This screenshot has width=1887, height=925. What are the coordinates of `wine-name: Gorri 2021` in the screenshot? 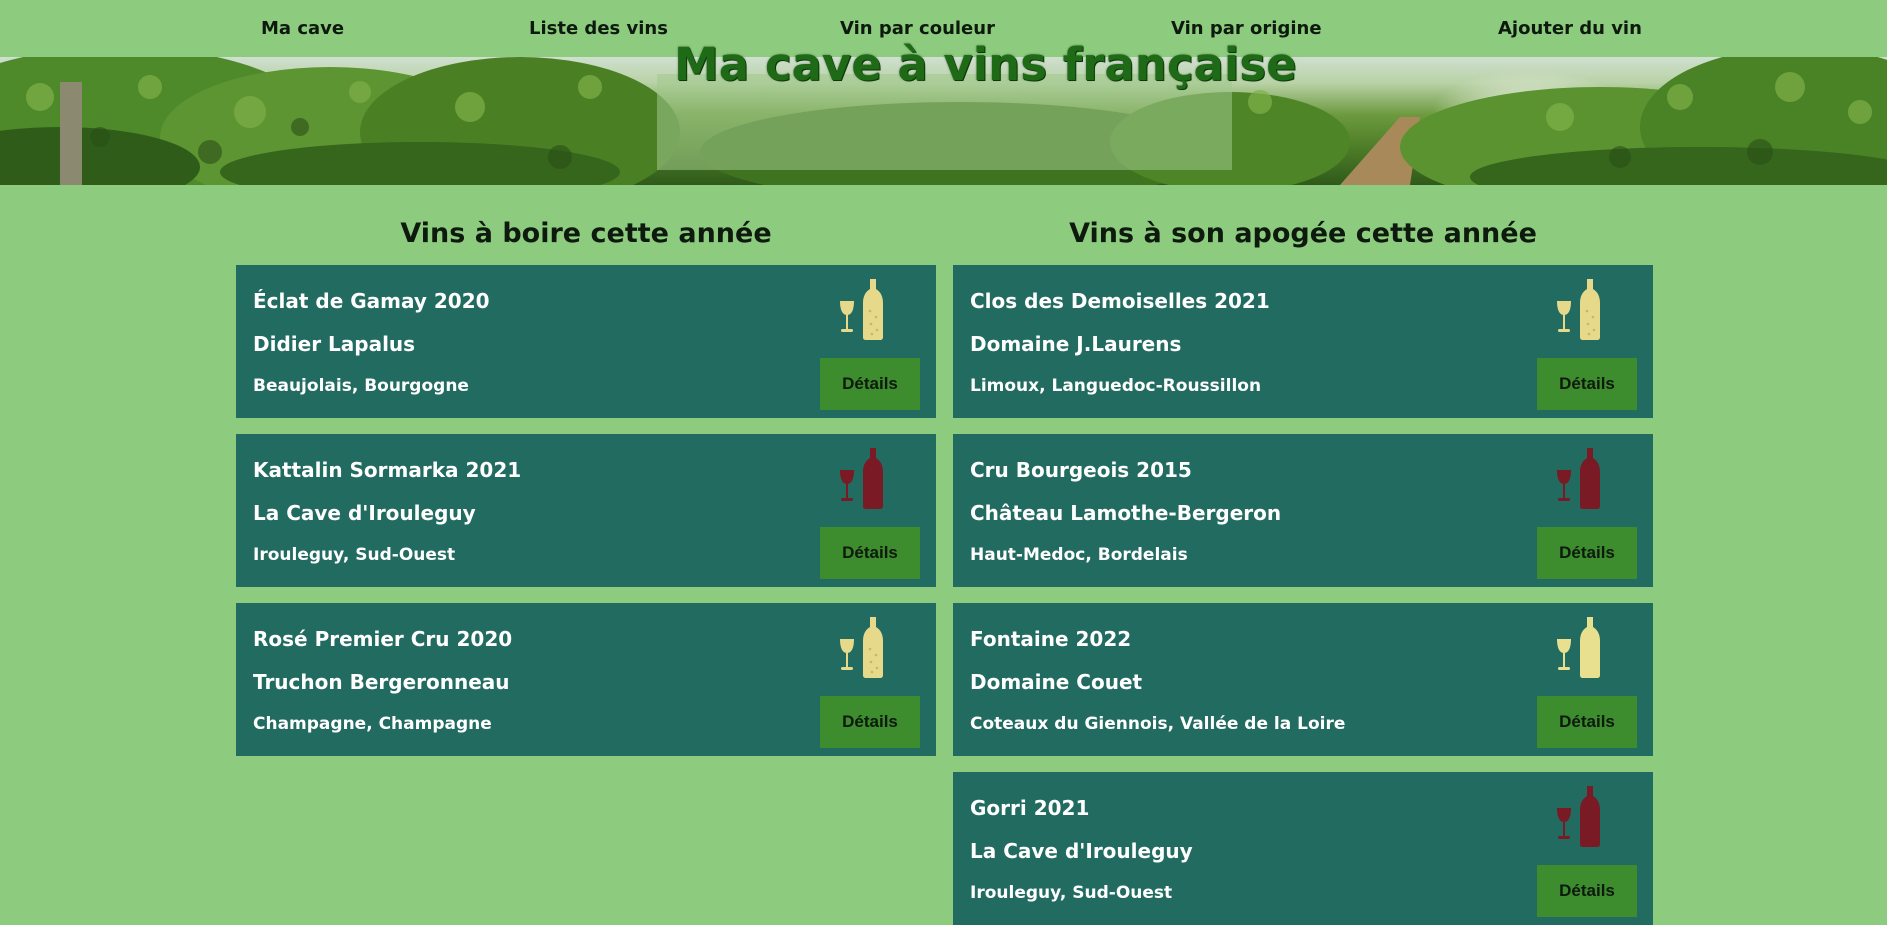 It's located at (1030, 808).